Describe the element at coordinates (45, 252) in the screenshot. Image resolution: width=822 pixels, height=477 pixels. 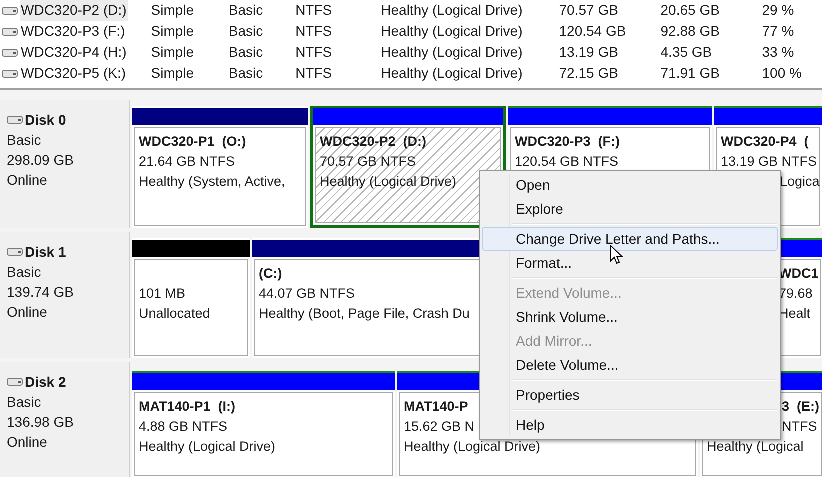
I see `disk-name: Disk 1` at that location.